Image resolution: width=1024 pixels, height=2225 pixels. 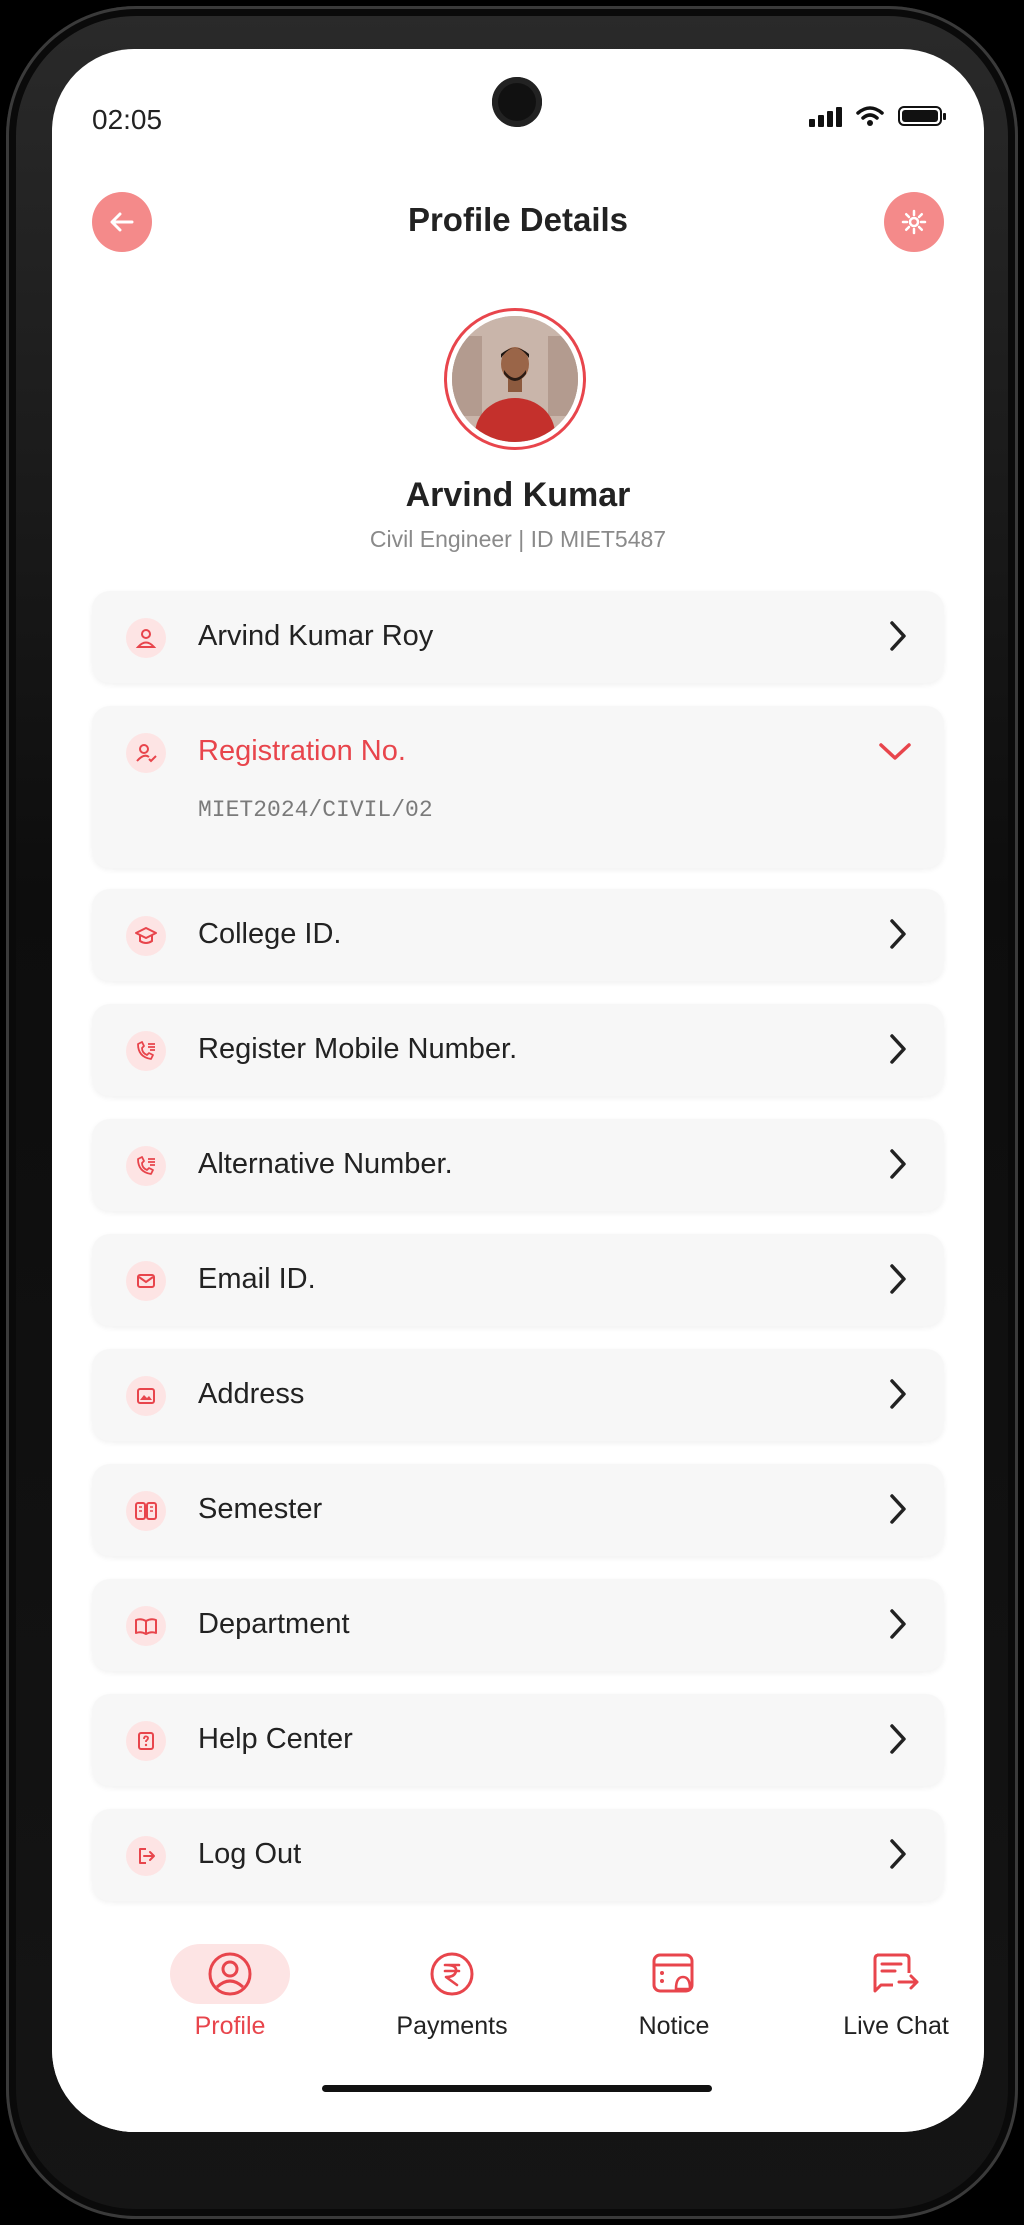 What do you see at coordinates (146, 1626) in the screenshot?
I see `book-icon` at bounding box center [146, 1626].